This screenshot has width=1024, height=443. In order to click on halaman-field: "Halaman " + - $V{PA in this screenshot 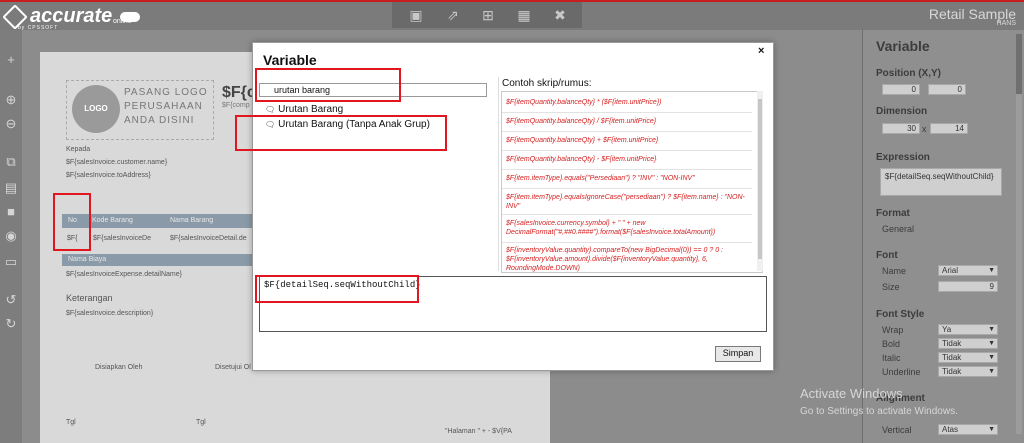, I will do `click(478, 431)`.